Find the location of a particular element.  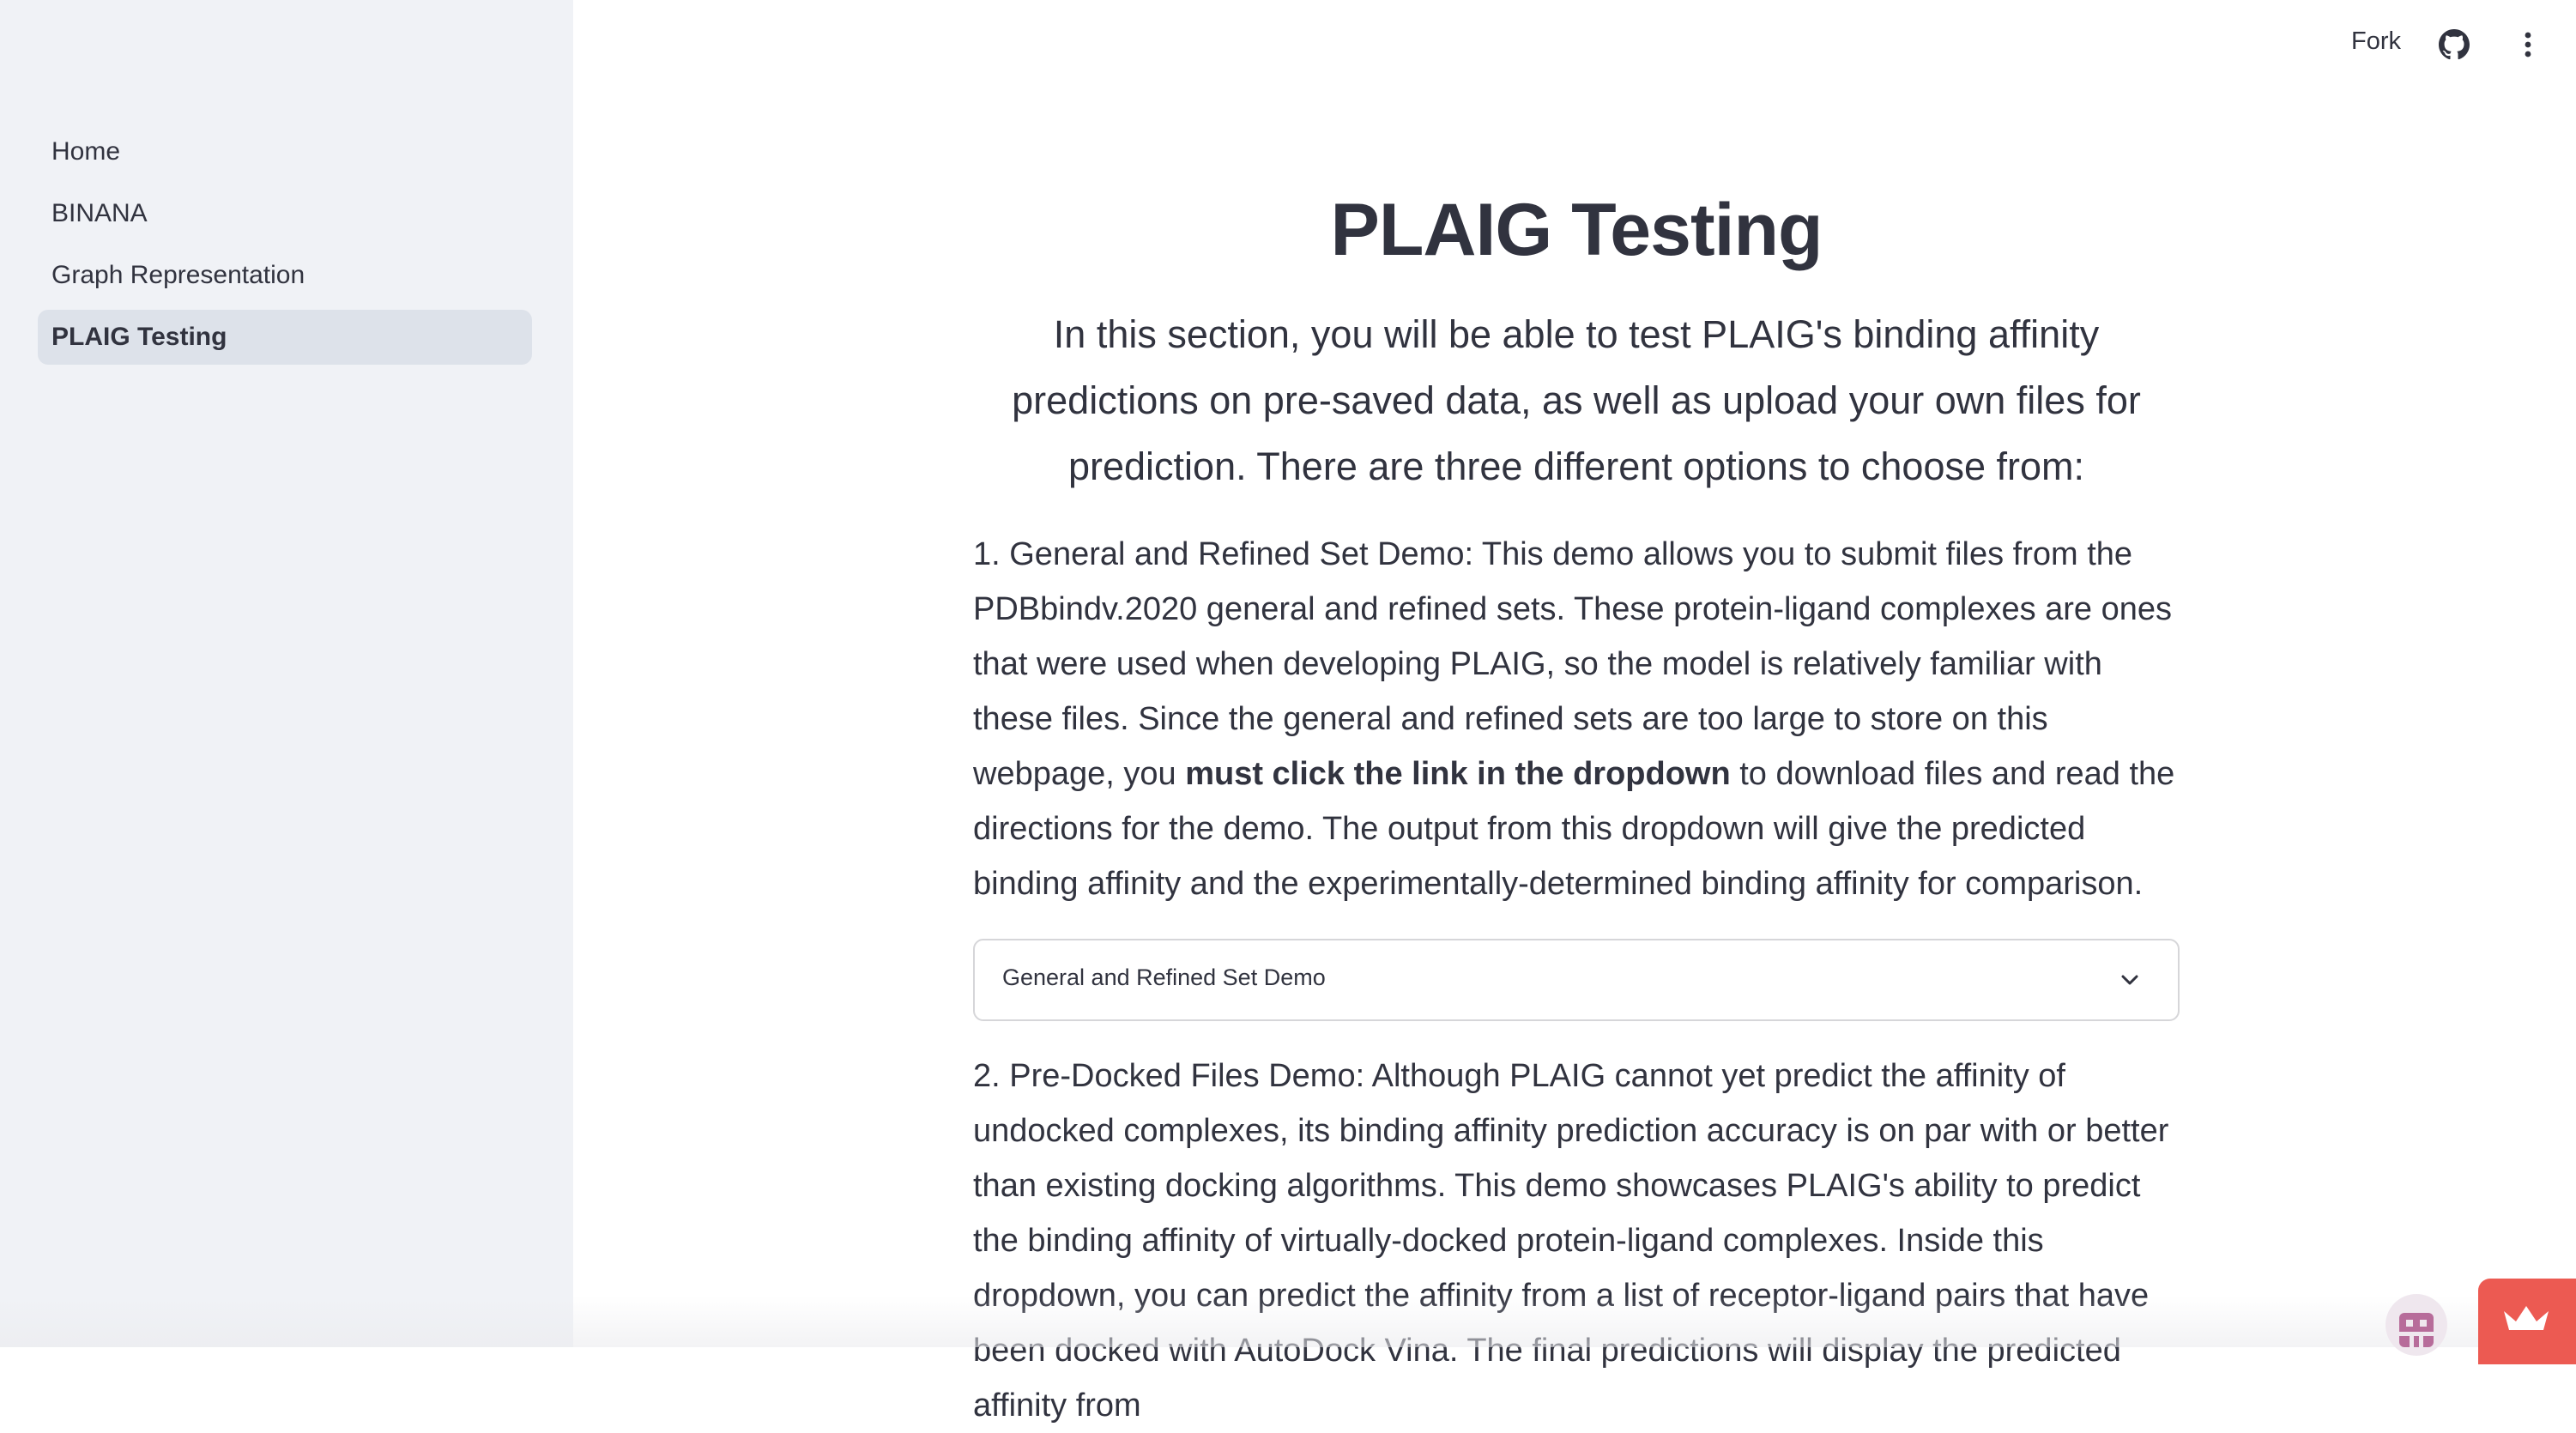

sidebar-item-home: Home is located at coordinates (285, 151).